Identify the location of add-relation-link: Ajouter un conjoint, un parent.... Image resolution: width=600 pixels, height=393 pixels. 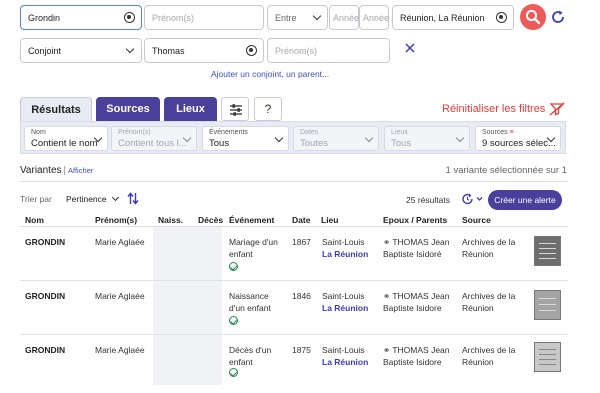
(270, 74).